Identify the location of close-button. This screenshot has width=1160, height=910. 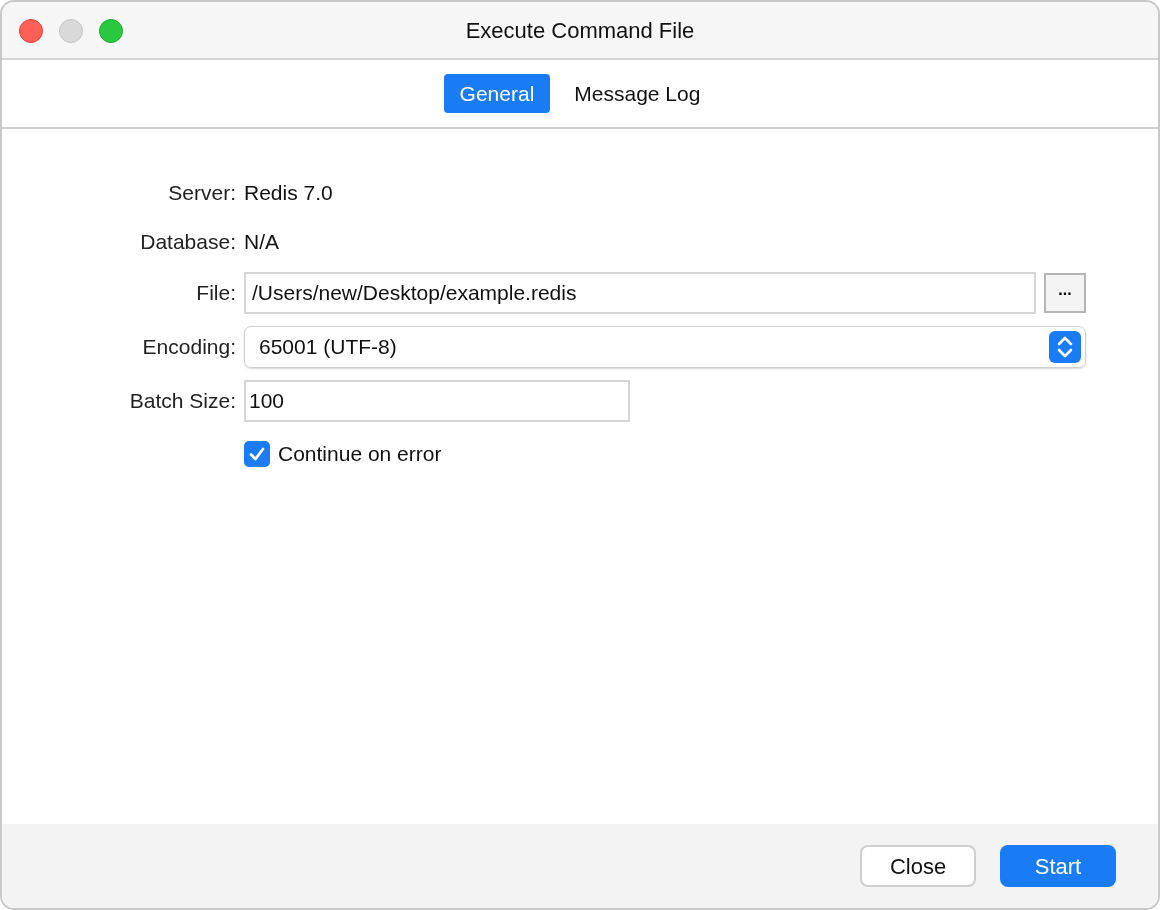
(31, 31).